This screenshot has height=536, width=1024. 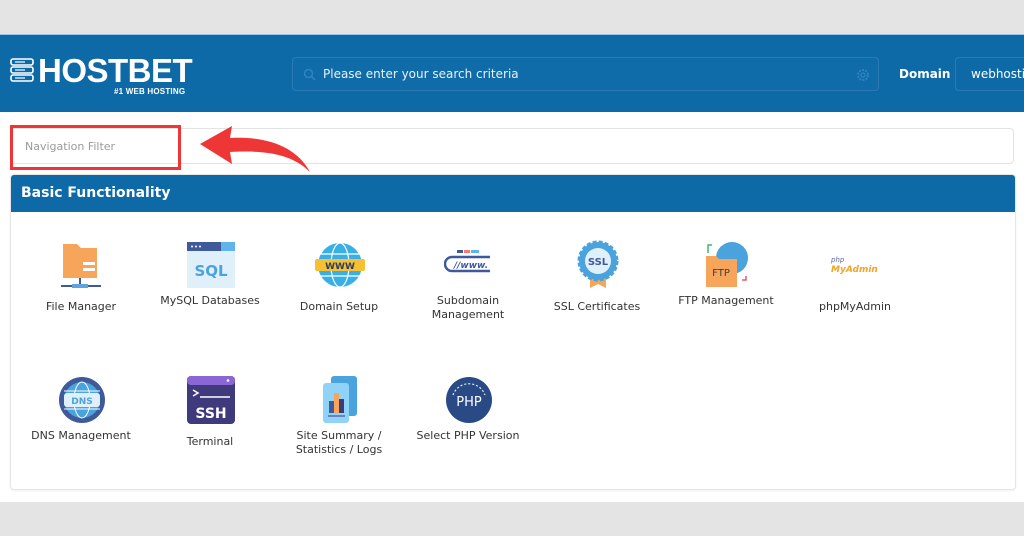 I want to click on domain-select: webhosting, so click(x=989, y=74).